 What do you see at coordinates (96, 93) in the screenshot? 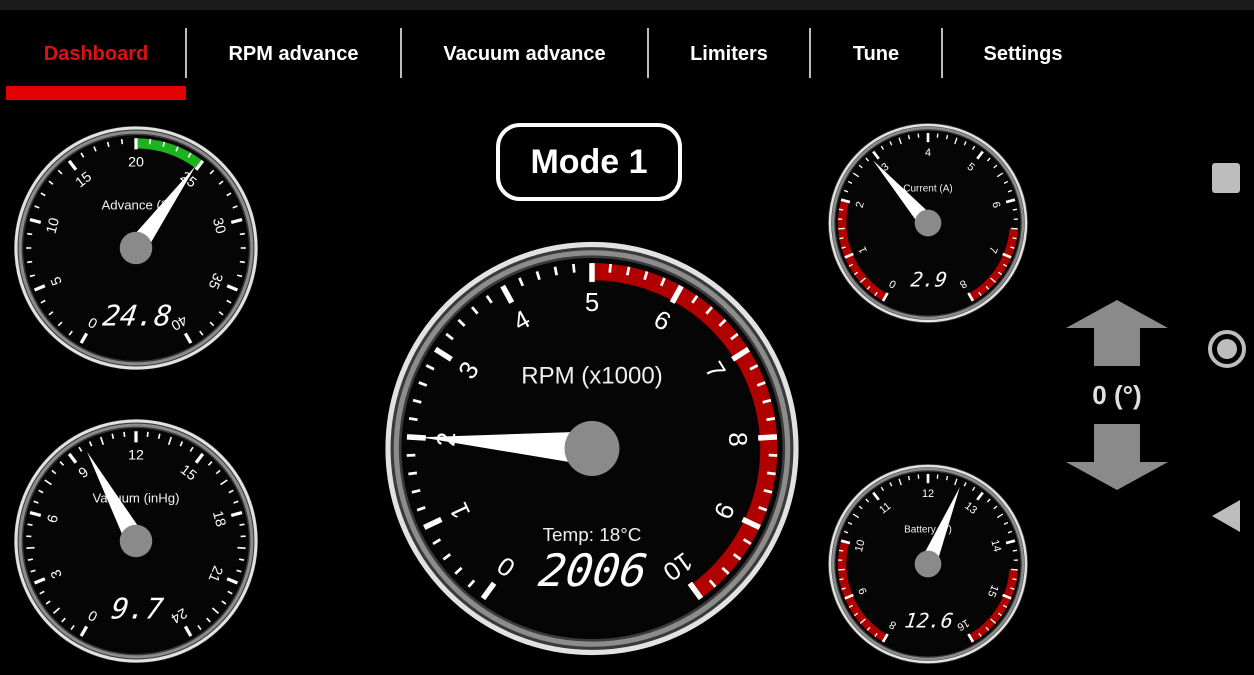
I see `active-tab-indicator` at bounding box center [96, 93].